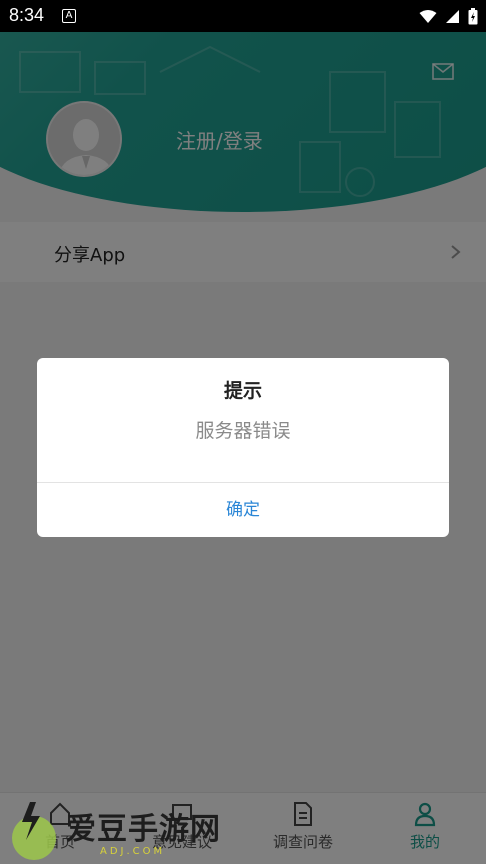 This screenshot has width=486, height=864. What do you see at coordinates (69, 16) in the screenshot?
I see `notification-icon: A` at bounding box center [69, 16].